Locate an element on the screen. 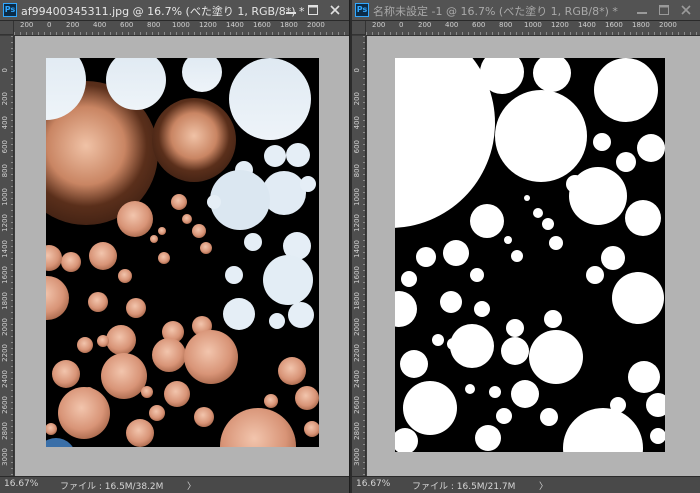 This screenshot has height=493, width=700. ruler-h-tick: 1200 is located at coordinates (560, 25).